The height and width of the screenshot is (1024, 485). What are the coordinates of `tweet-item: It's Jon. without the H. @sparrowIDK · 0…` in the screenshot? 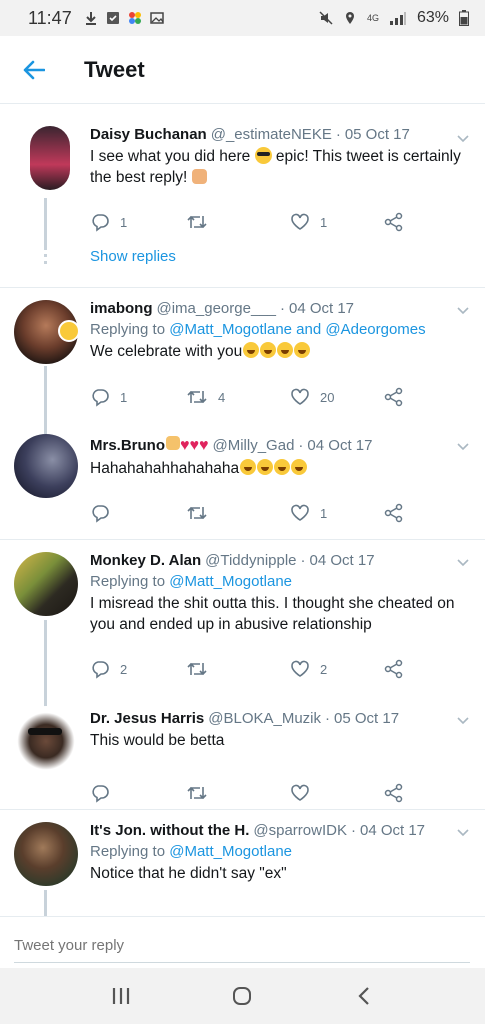 It's located at (242, 863).